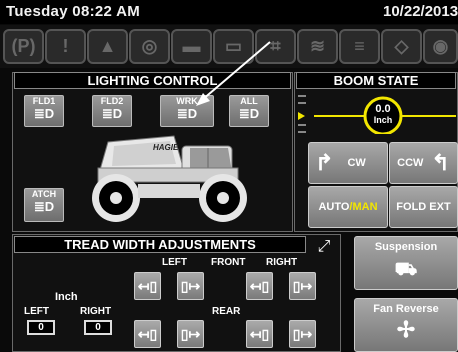 The image size is (458, 352). Describe the element at coordinates (44, 194) in the screenshot. I see `atch-label: ATCH` at that location.